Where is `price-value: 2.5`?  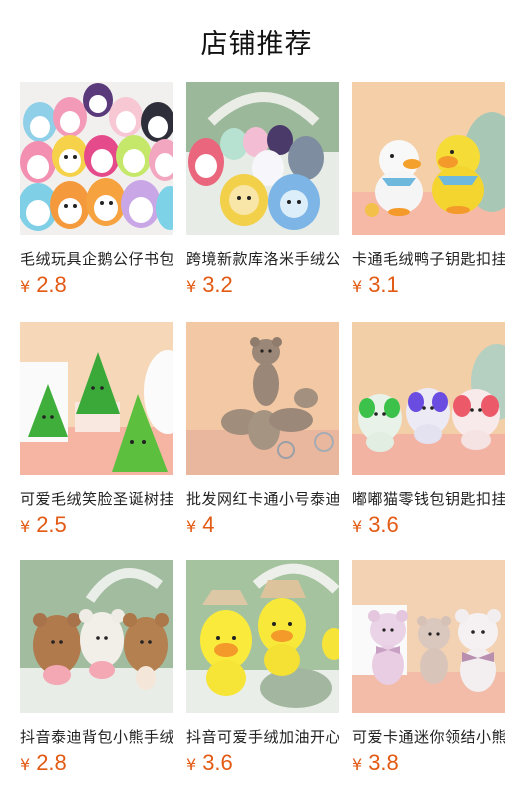
price-value: 2.5 is located at coordinates (51, 524).